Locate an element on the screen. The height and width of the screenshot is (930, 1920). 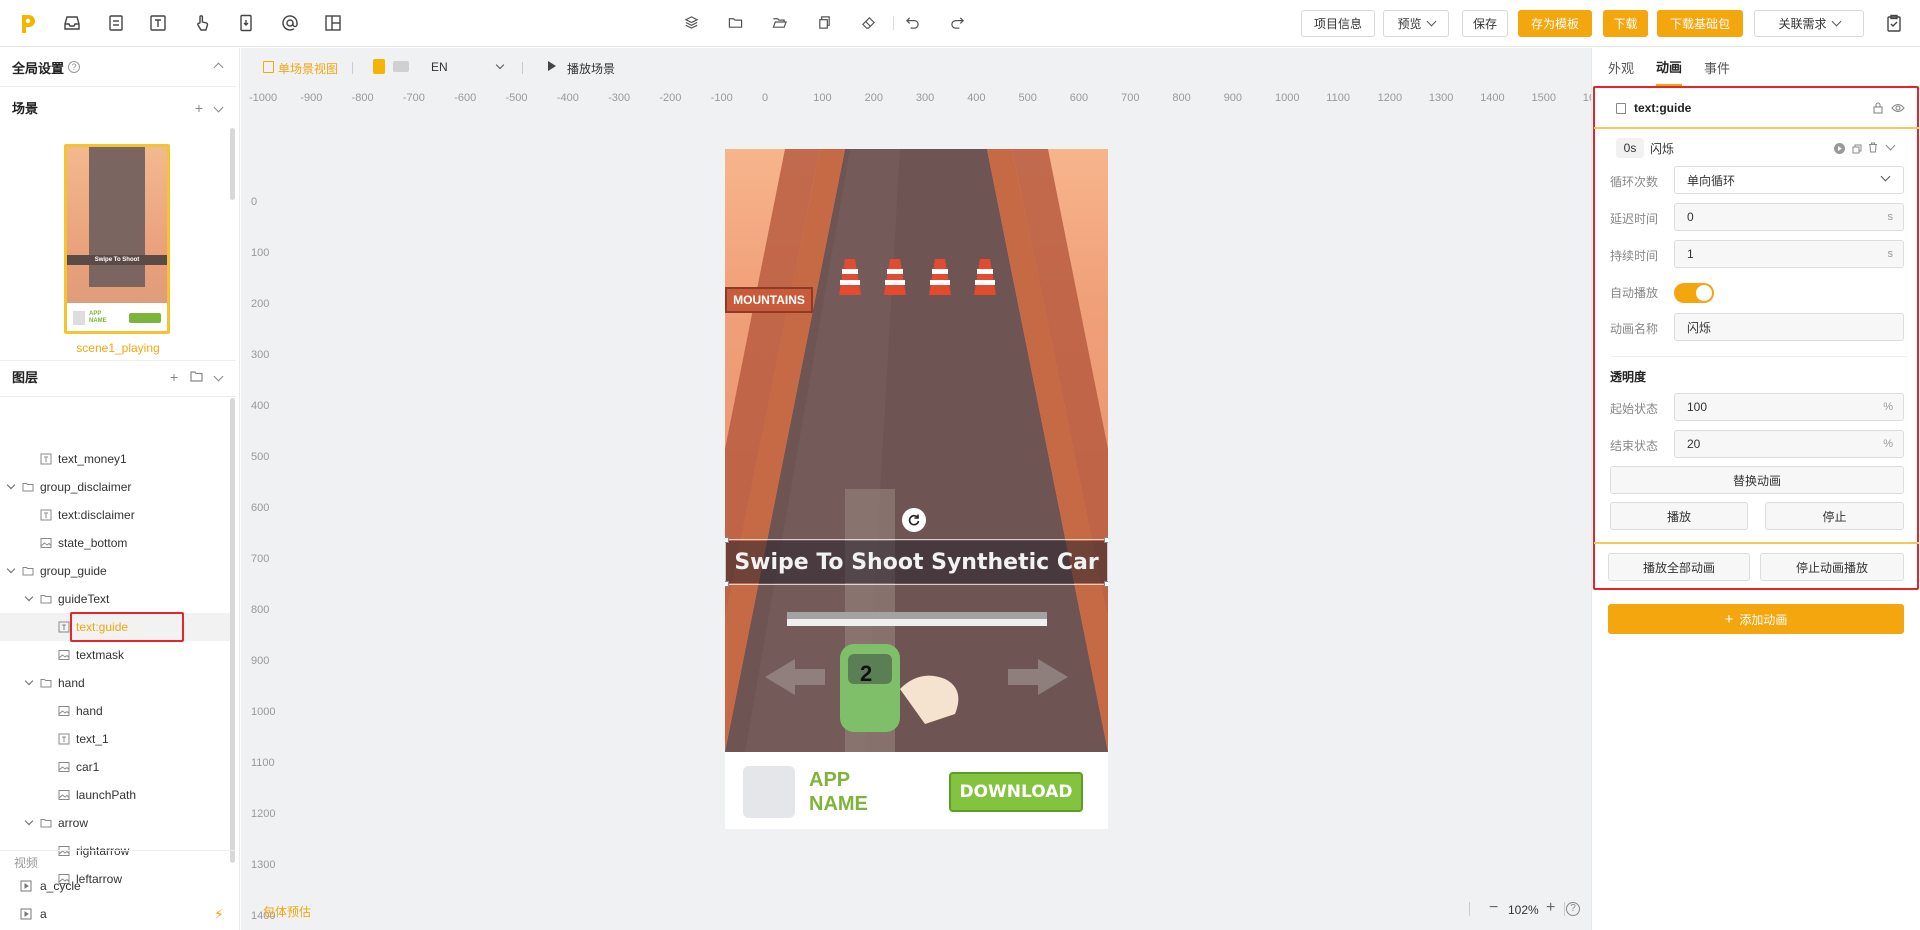
tab-appearance: 外观 is located at coordinates (1621, 67).